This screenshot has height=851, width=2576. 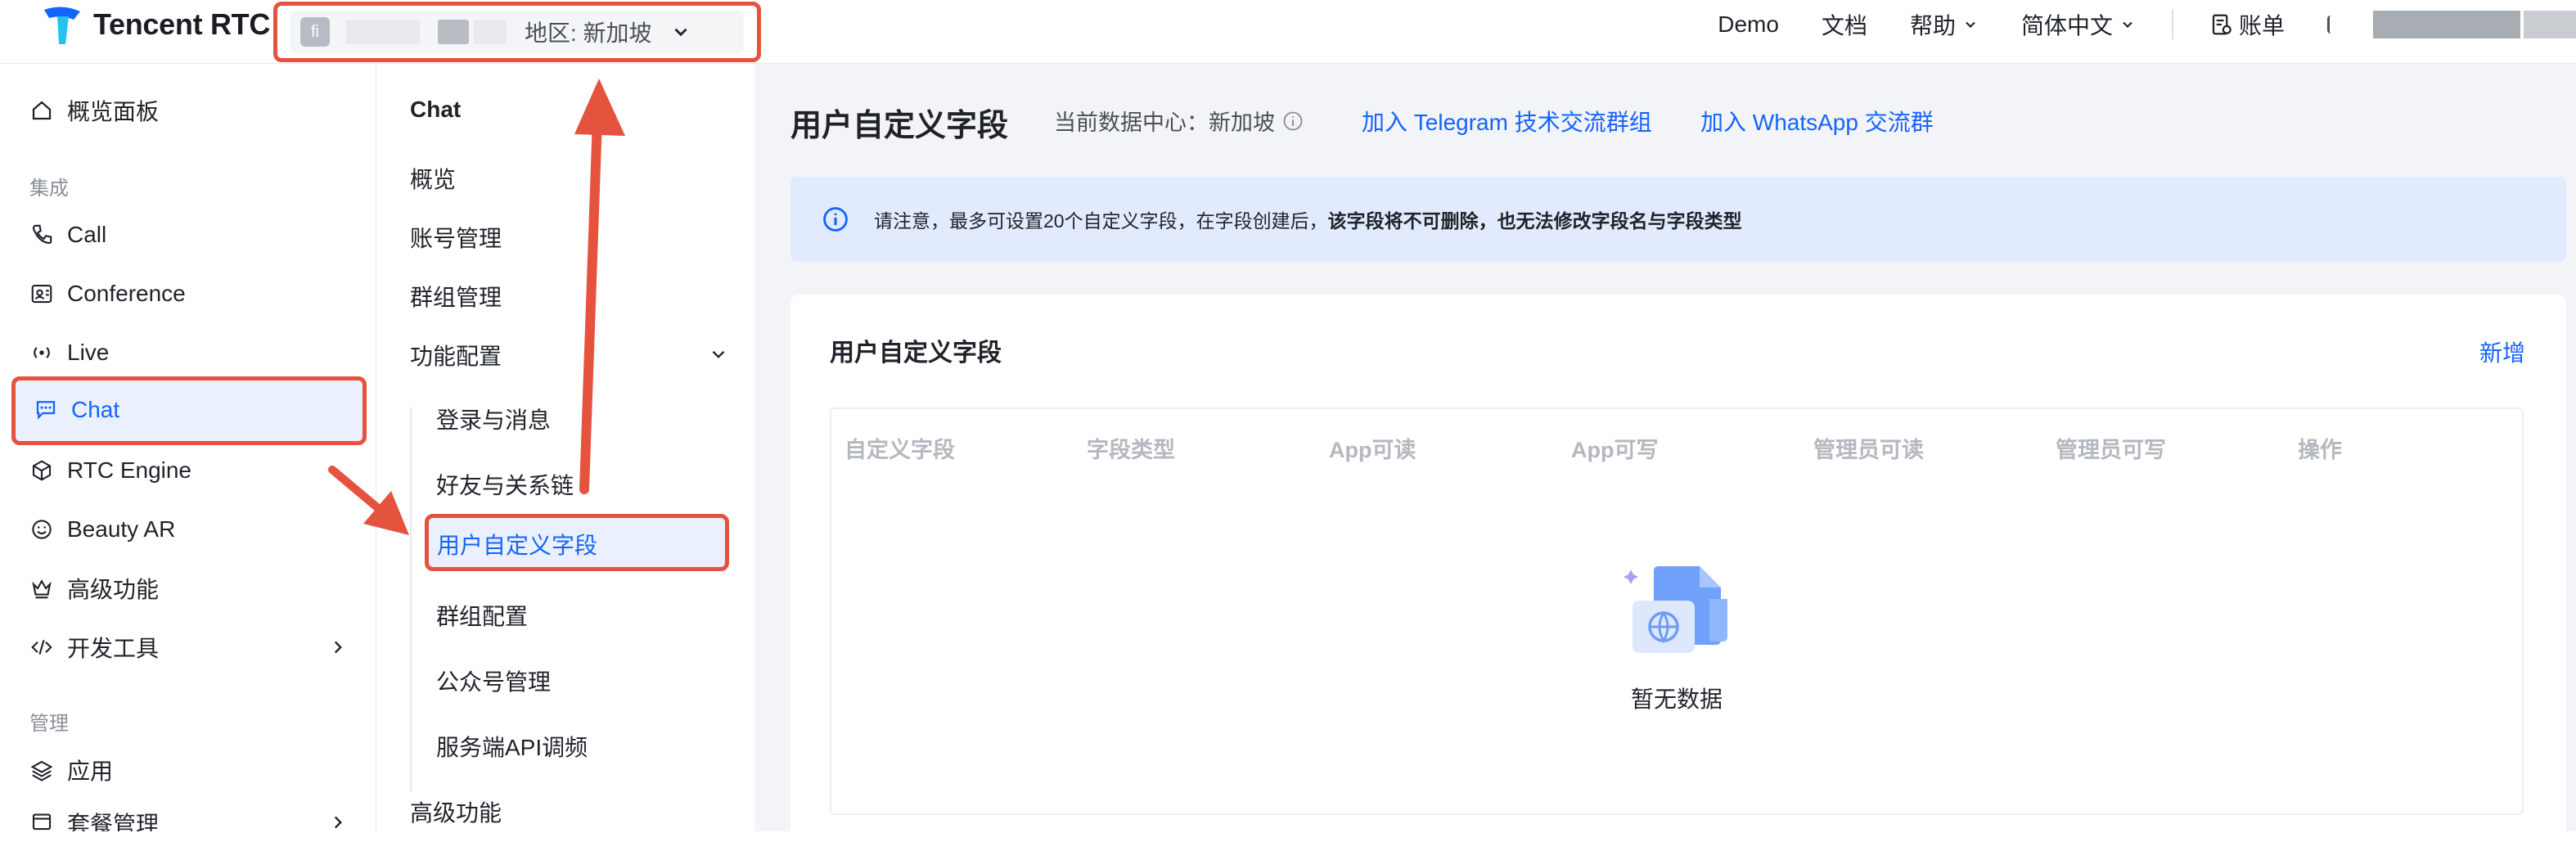 What do you see at coordinates (1817, 121) in the screenshot?
I see `whatsapp-group-link: 加入 WhatsApp 交流群` at bounding box center [1817, 121].